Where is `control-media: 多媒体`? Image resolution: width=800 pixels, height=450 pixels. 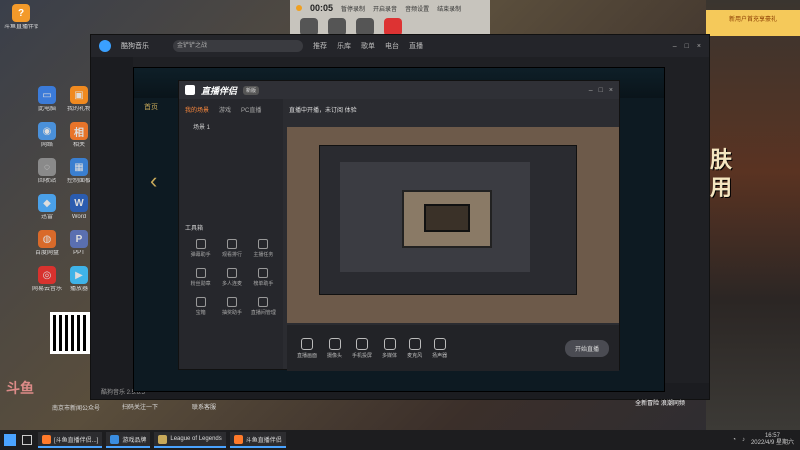 control-media: 多媒体 is located at coordinates (389, 348).